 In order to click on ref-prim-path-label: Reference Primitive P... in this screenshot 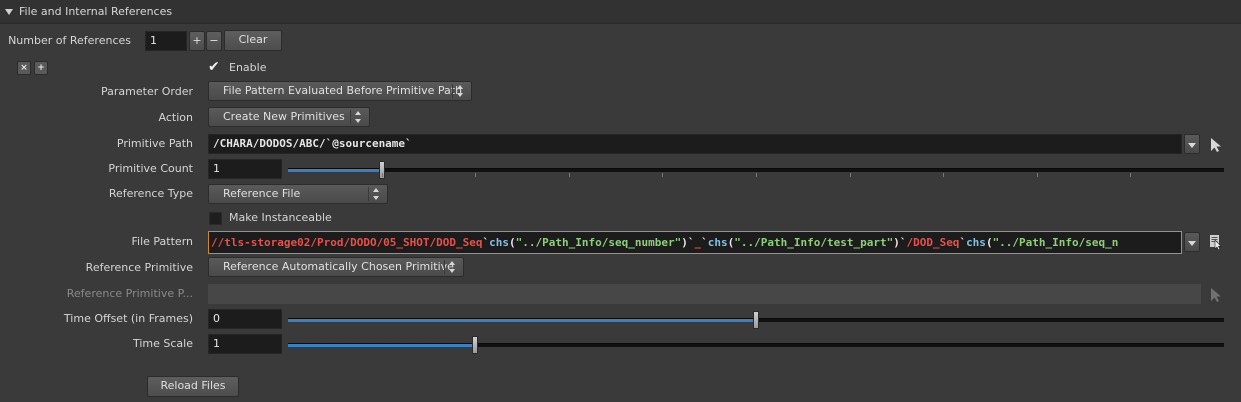, I will do `click(129, 293)`.